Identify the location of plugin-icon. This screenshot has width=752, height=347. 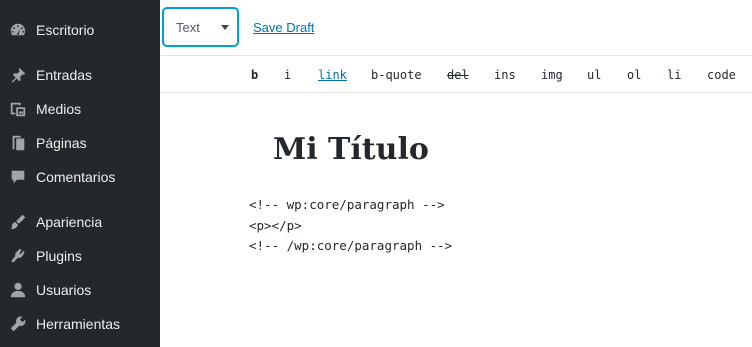
(18, 256).